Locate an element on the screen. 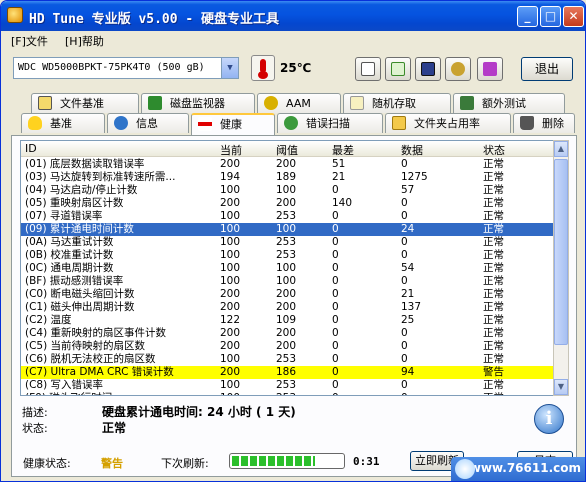 The width and height of the screenshot is (586, 482). tab-error-scan: 错误扫描 is located at coordinates (330, 123).